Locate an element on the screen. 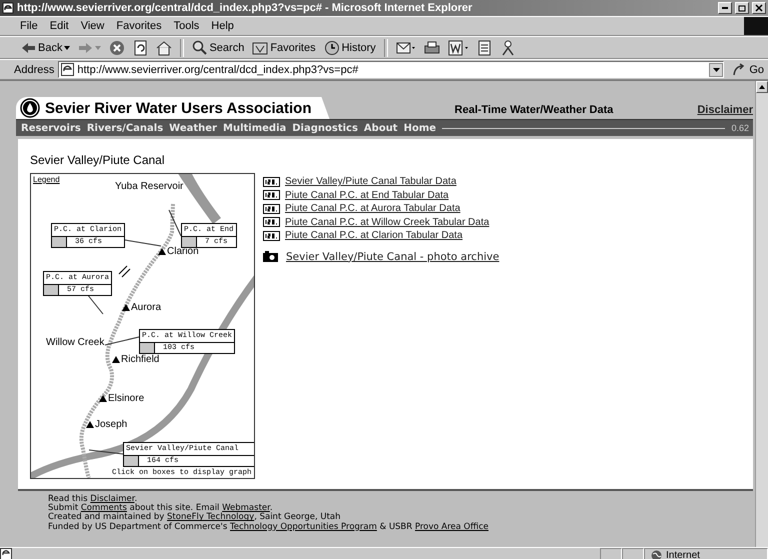 This screenshot has width=768, height=559. status-panel is located at coordinates (611, 553).